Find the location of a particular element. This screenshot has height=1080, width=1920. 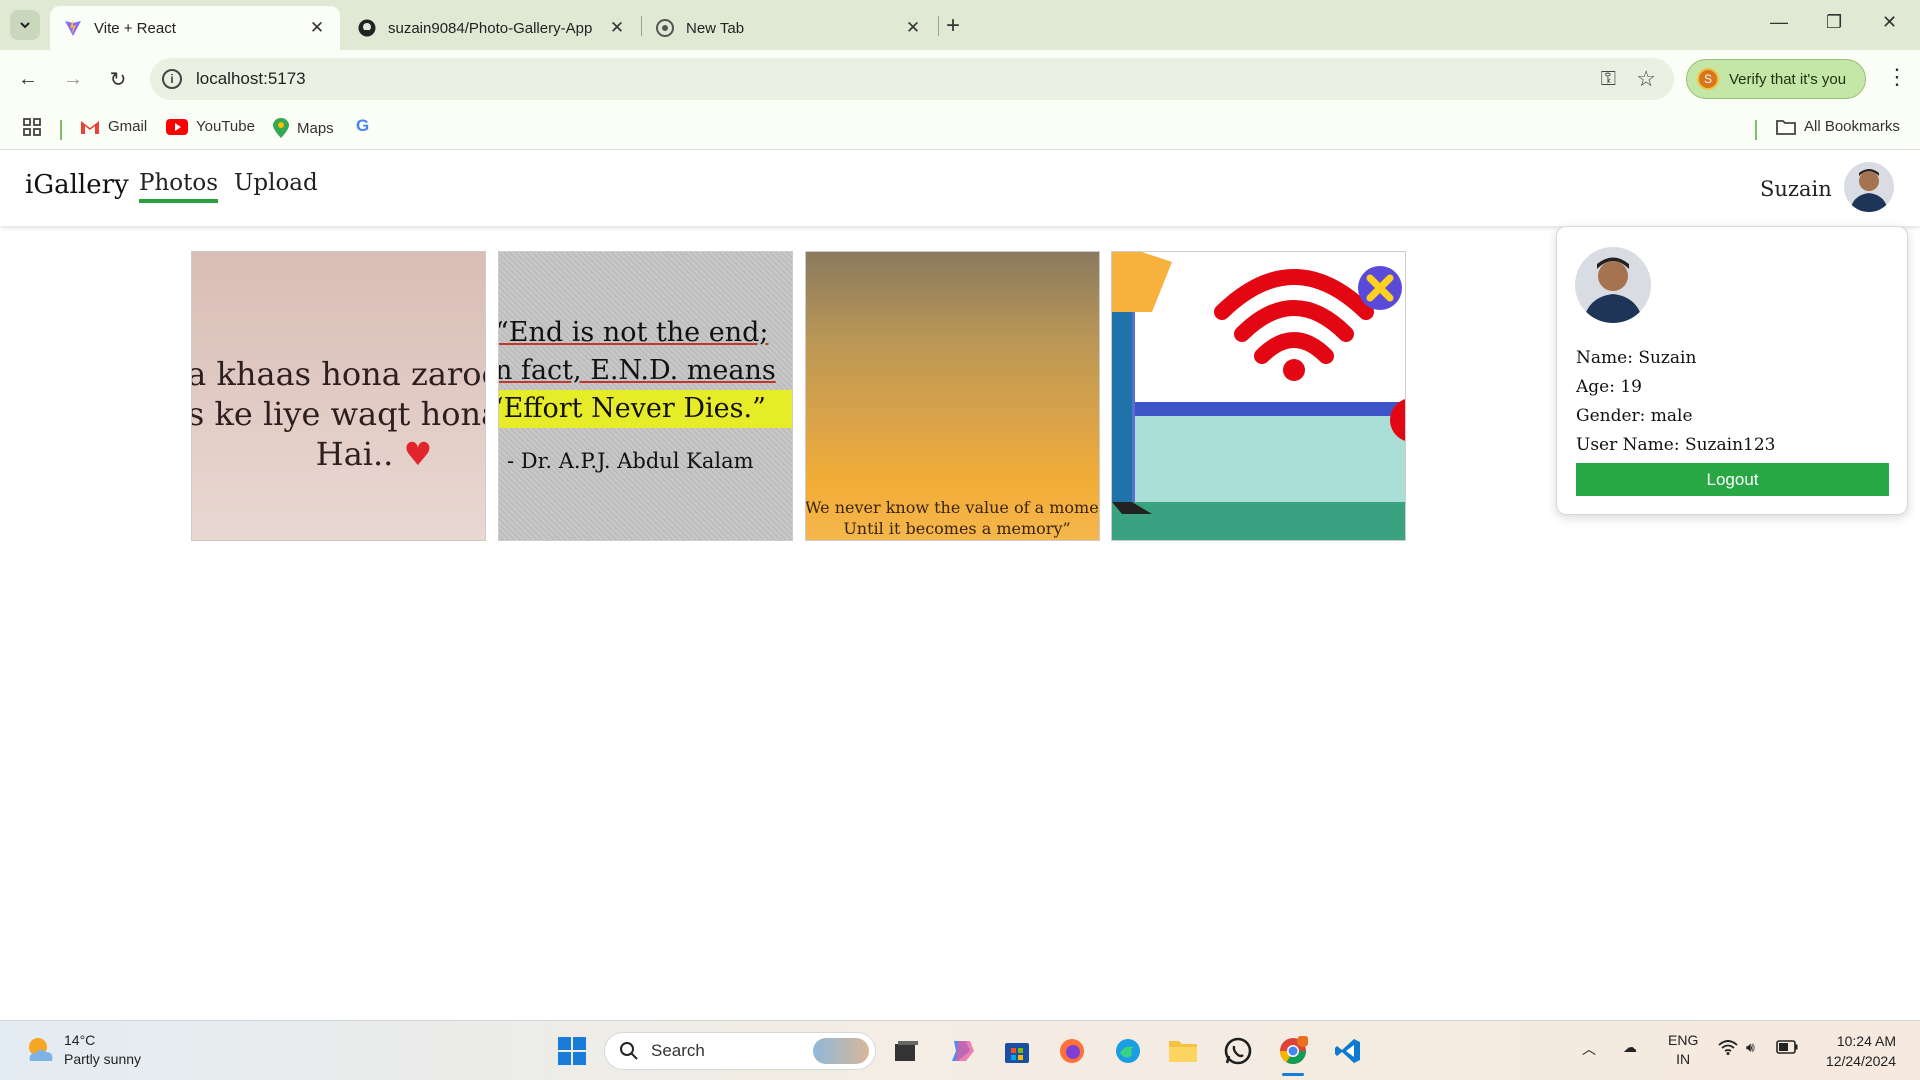

verify-identity-button: S Verify that it's you is located at coordinates (1776, 79).